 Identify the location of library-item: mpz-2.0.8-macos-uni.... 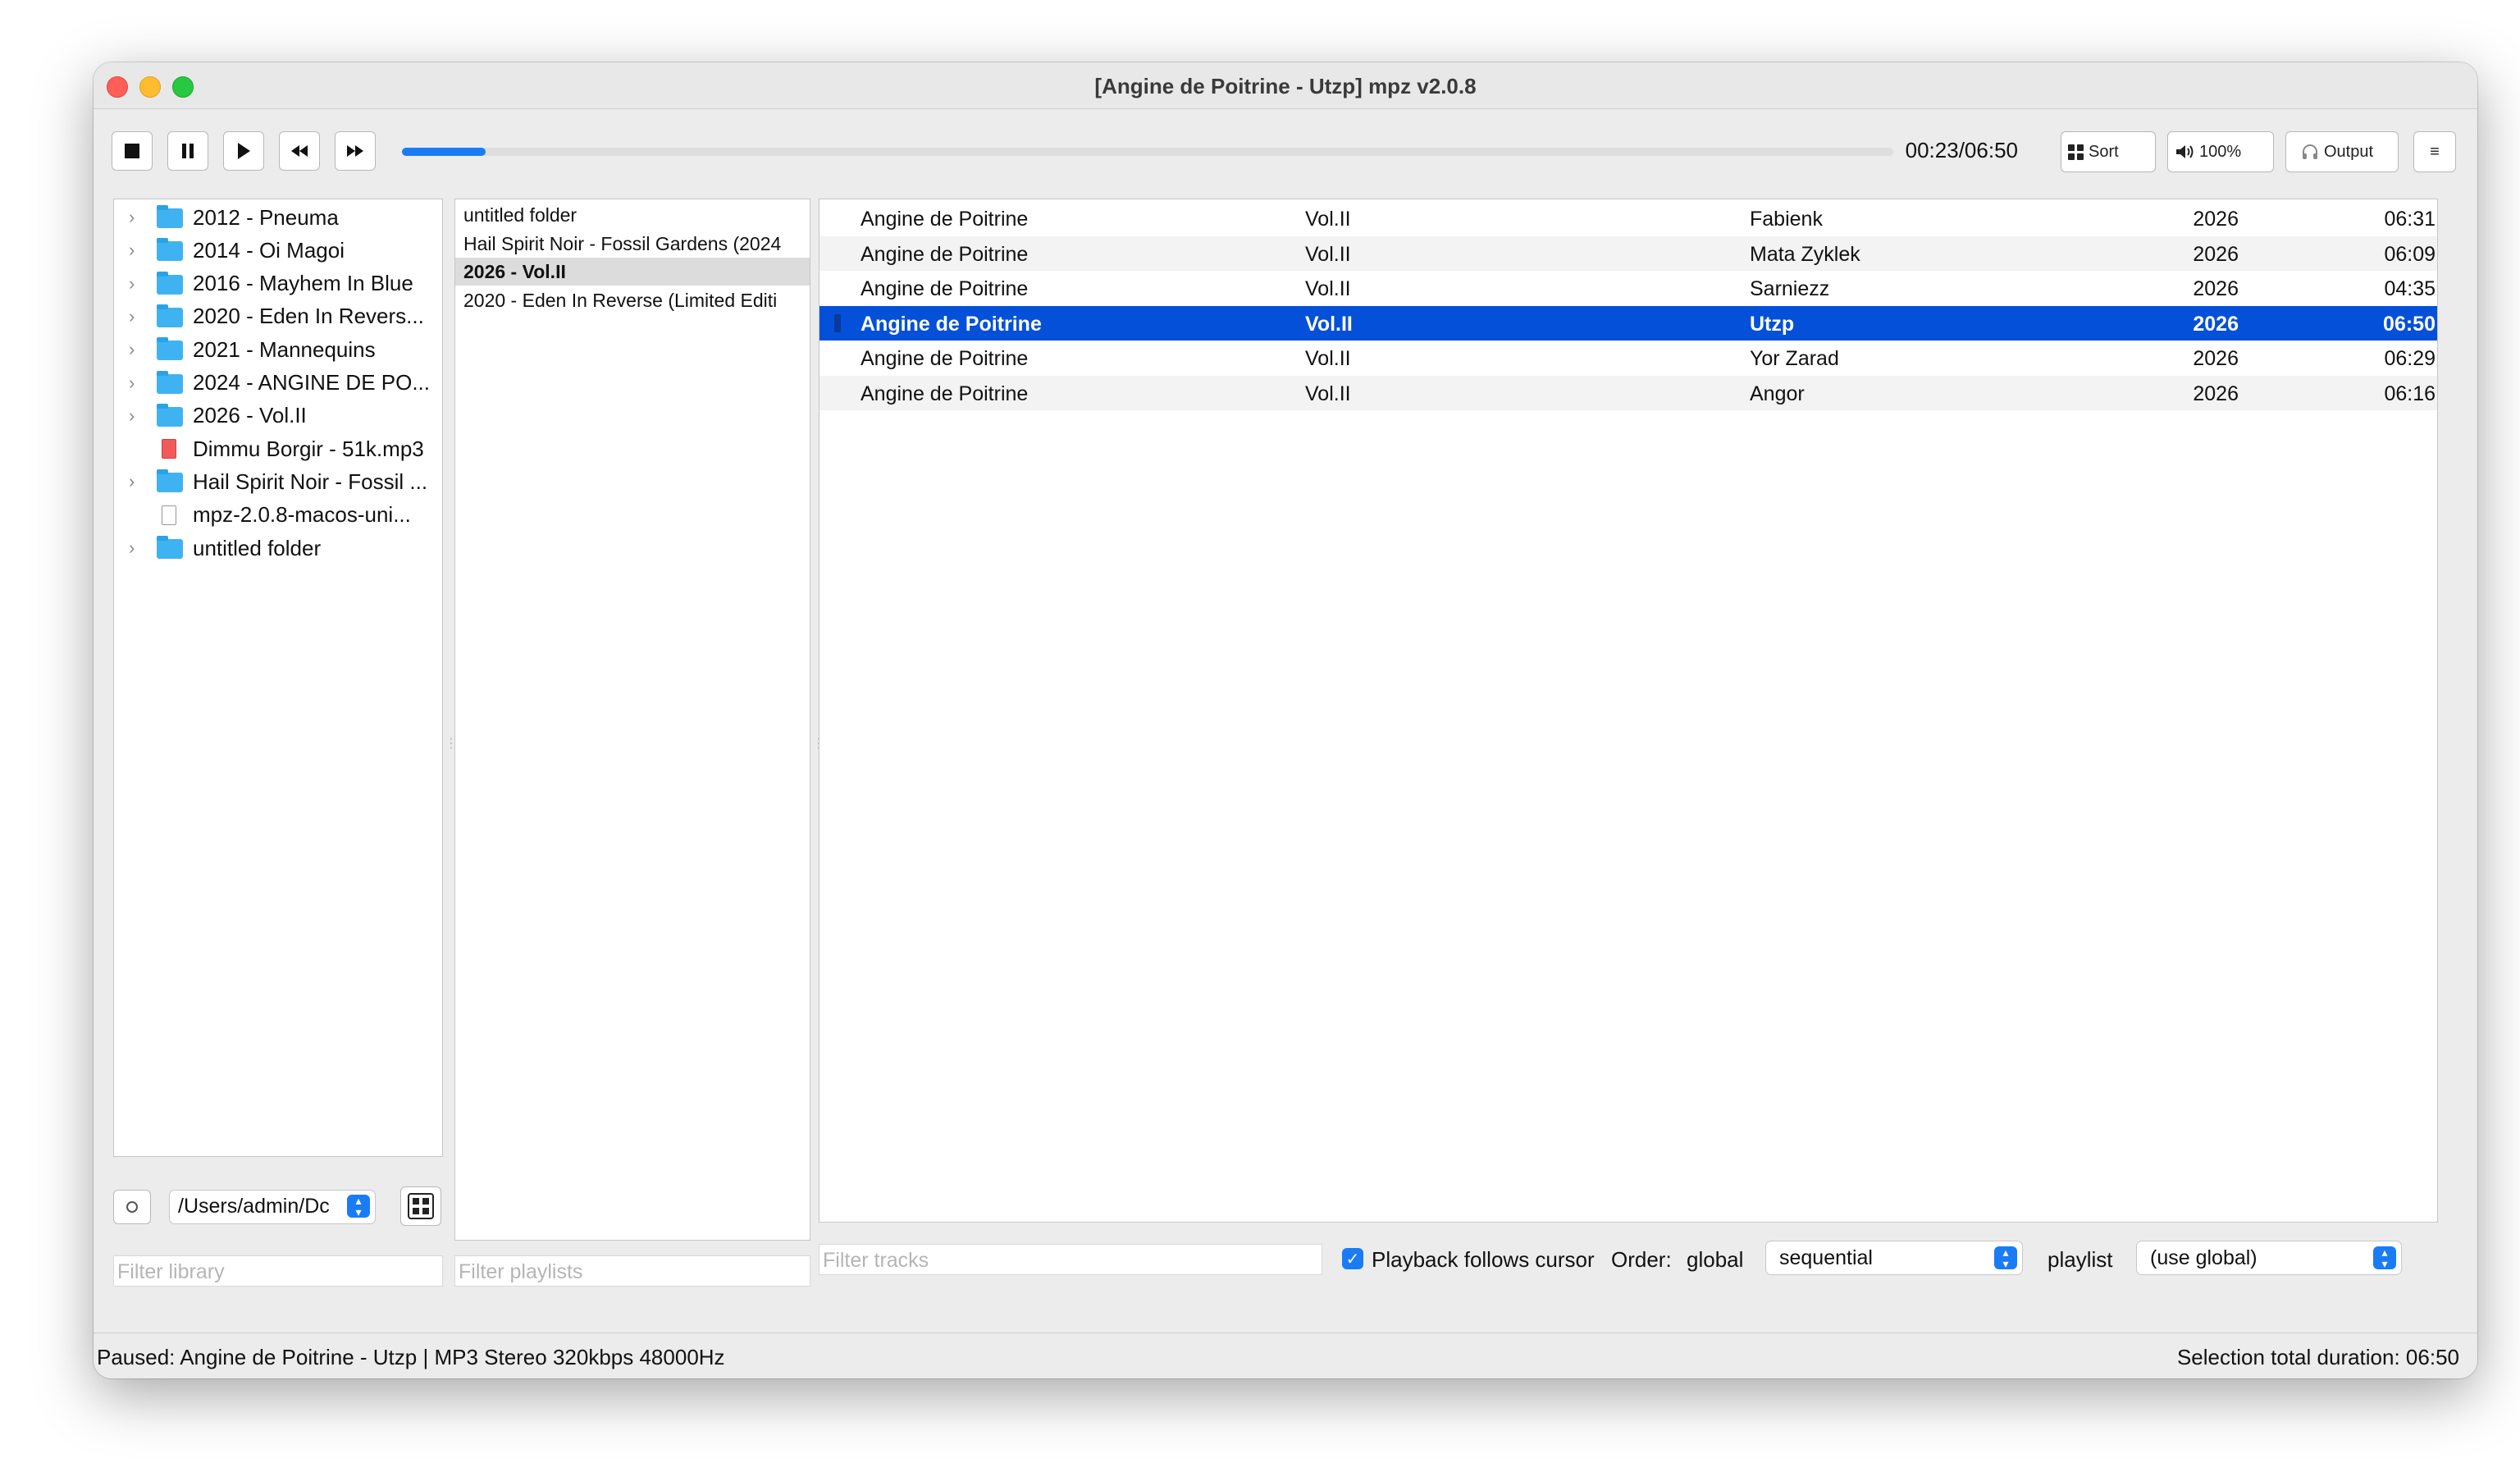
(278, 515).